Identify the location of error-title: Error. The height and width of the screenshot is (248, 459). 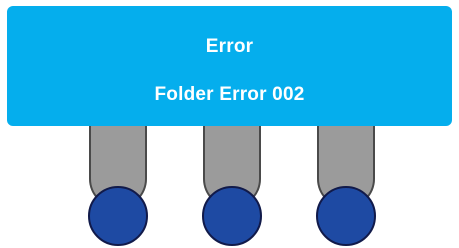
(229, 46).